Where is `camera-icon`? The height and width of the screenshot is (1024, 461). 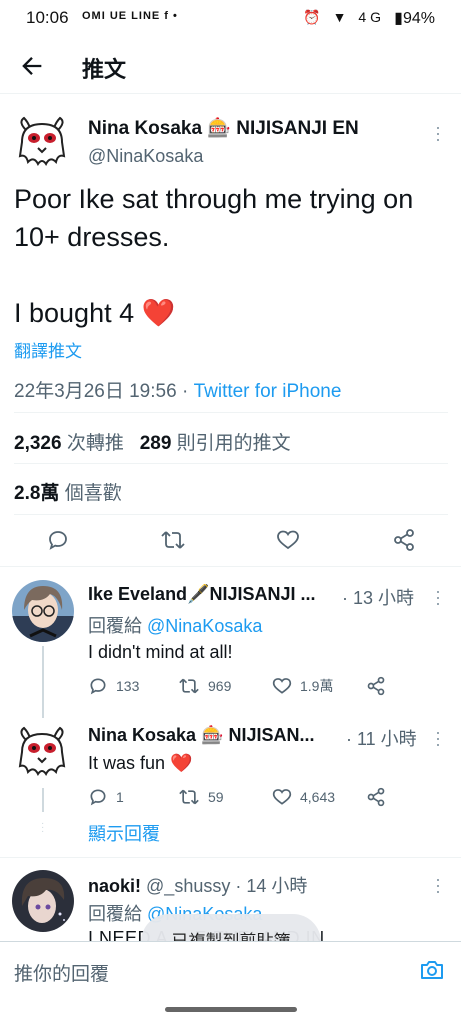 camera-icon is located at coordinates (432, 970).